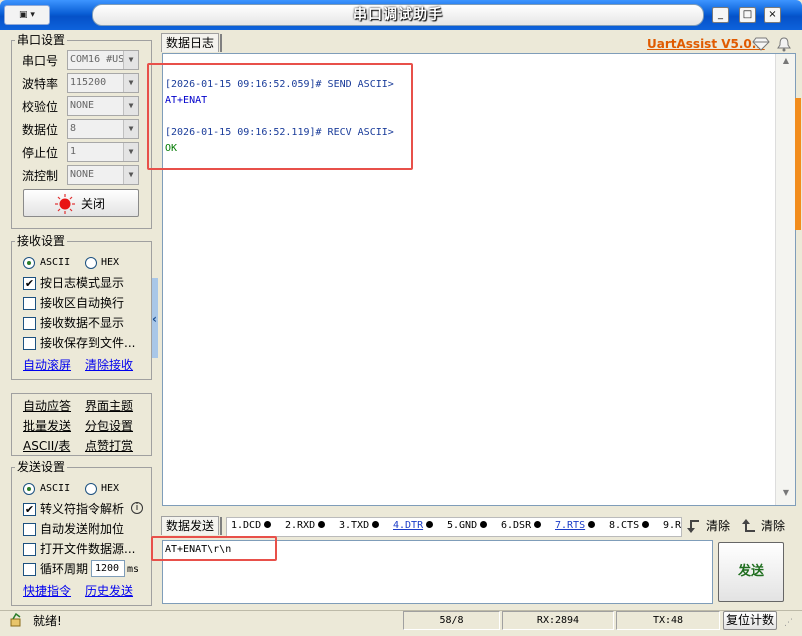 This screenshot has height=636, width=802. Describe the element at coordinates (103, 175) in the screenshot. I see `flow-select: NONE ▼` at that location.